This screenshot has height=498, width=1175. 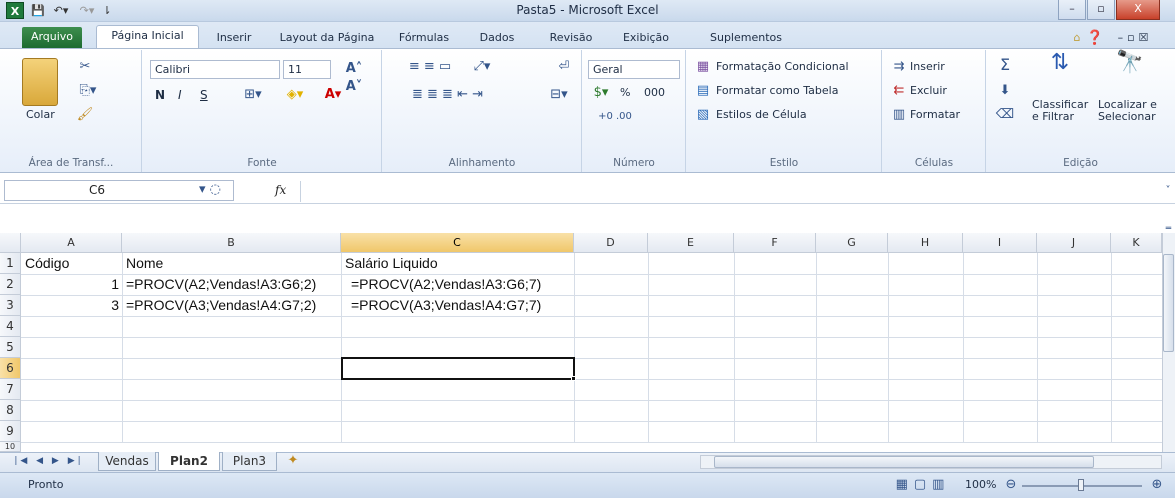 I want to click on tab-addins: Suplementos, so click(x=746, y=38).